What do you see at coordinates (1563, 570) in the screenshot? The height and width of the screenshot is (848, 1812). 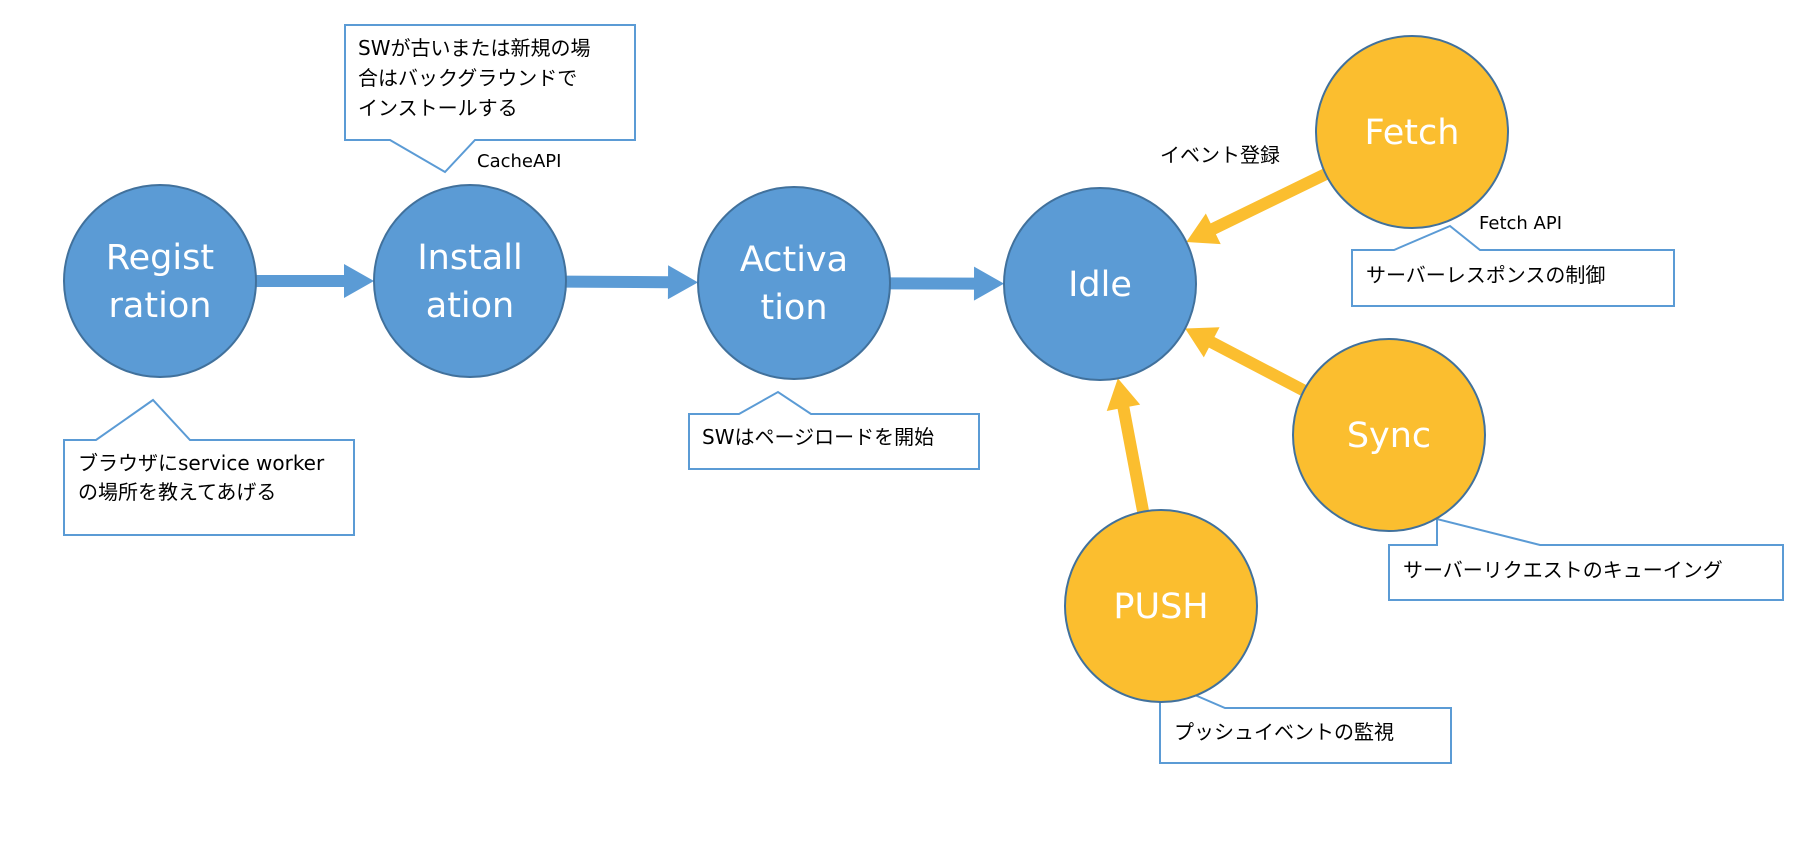 I see `callout-text-line: サーバーリクエストのキューイング` at bounding box center [1563, 570].